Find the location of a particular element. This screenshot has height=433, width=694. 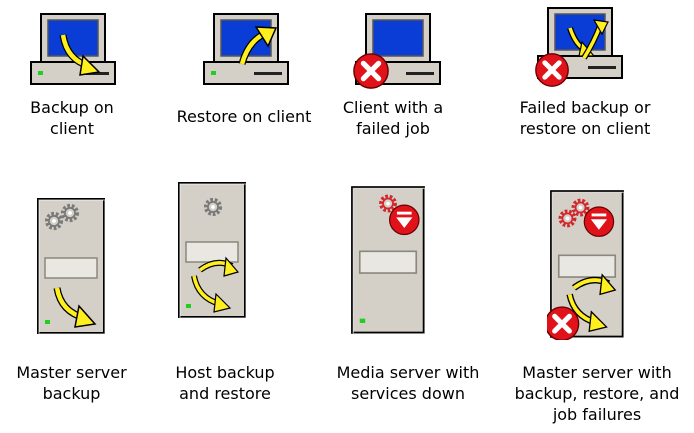

caption: Master server backup is located at coordinates (71, 383).